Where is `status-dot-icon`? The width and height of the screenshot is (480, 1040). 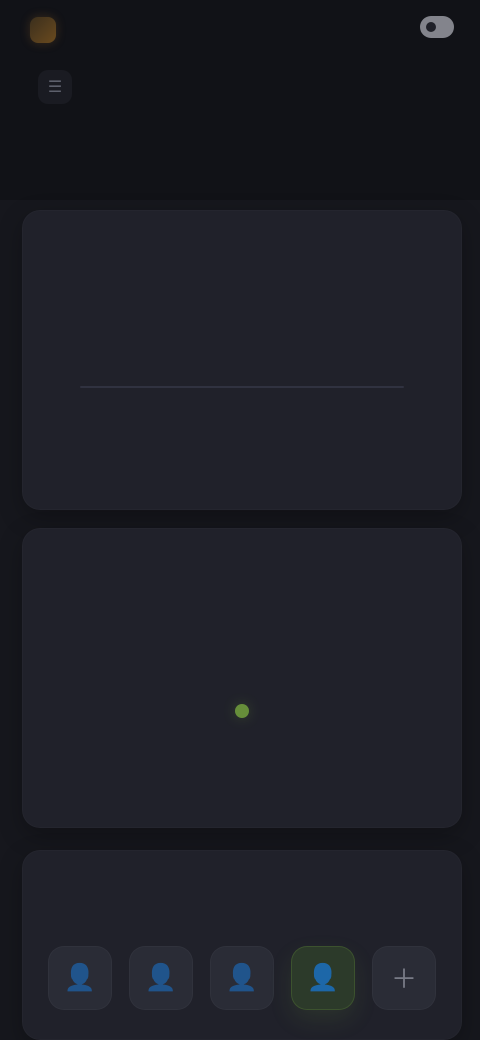
status-dot-icon is located at coordinates (242, 711).